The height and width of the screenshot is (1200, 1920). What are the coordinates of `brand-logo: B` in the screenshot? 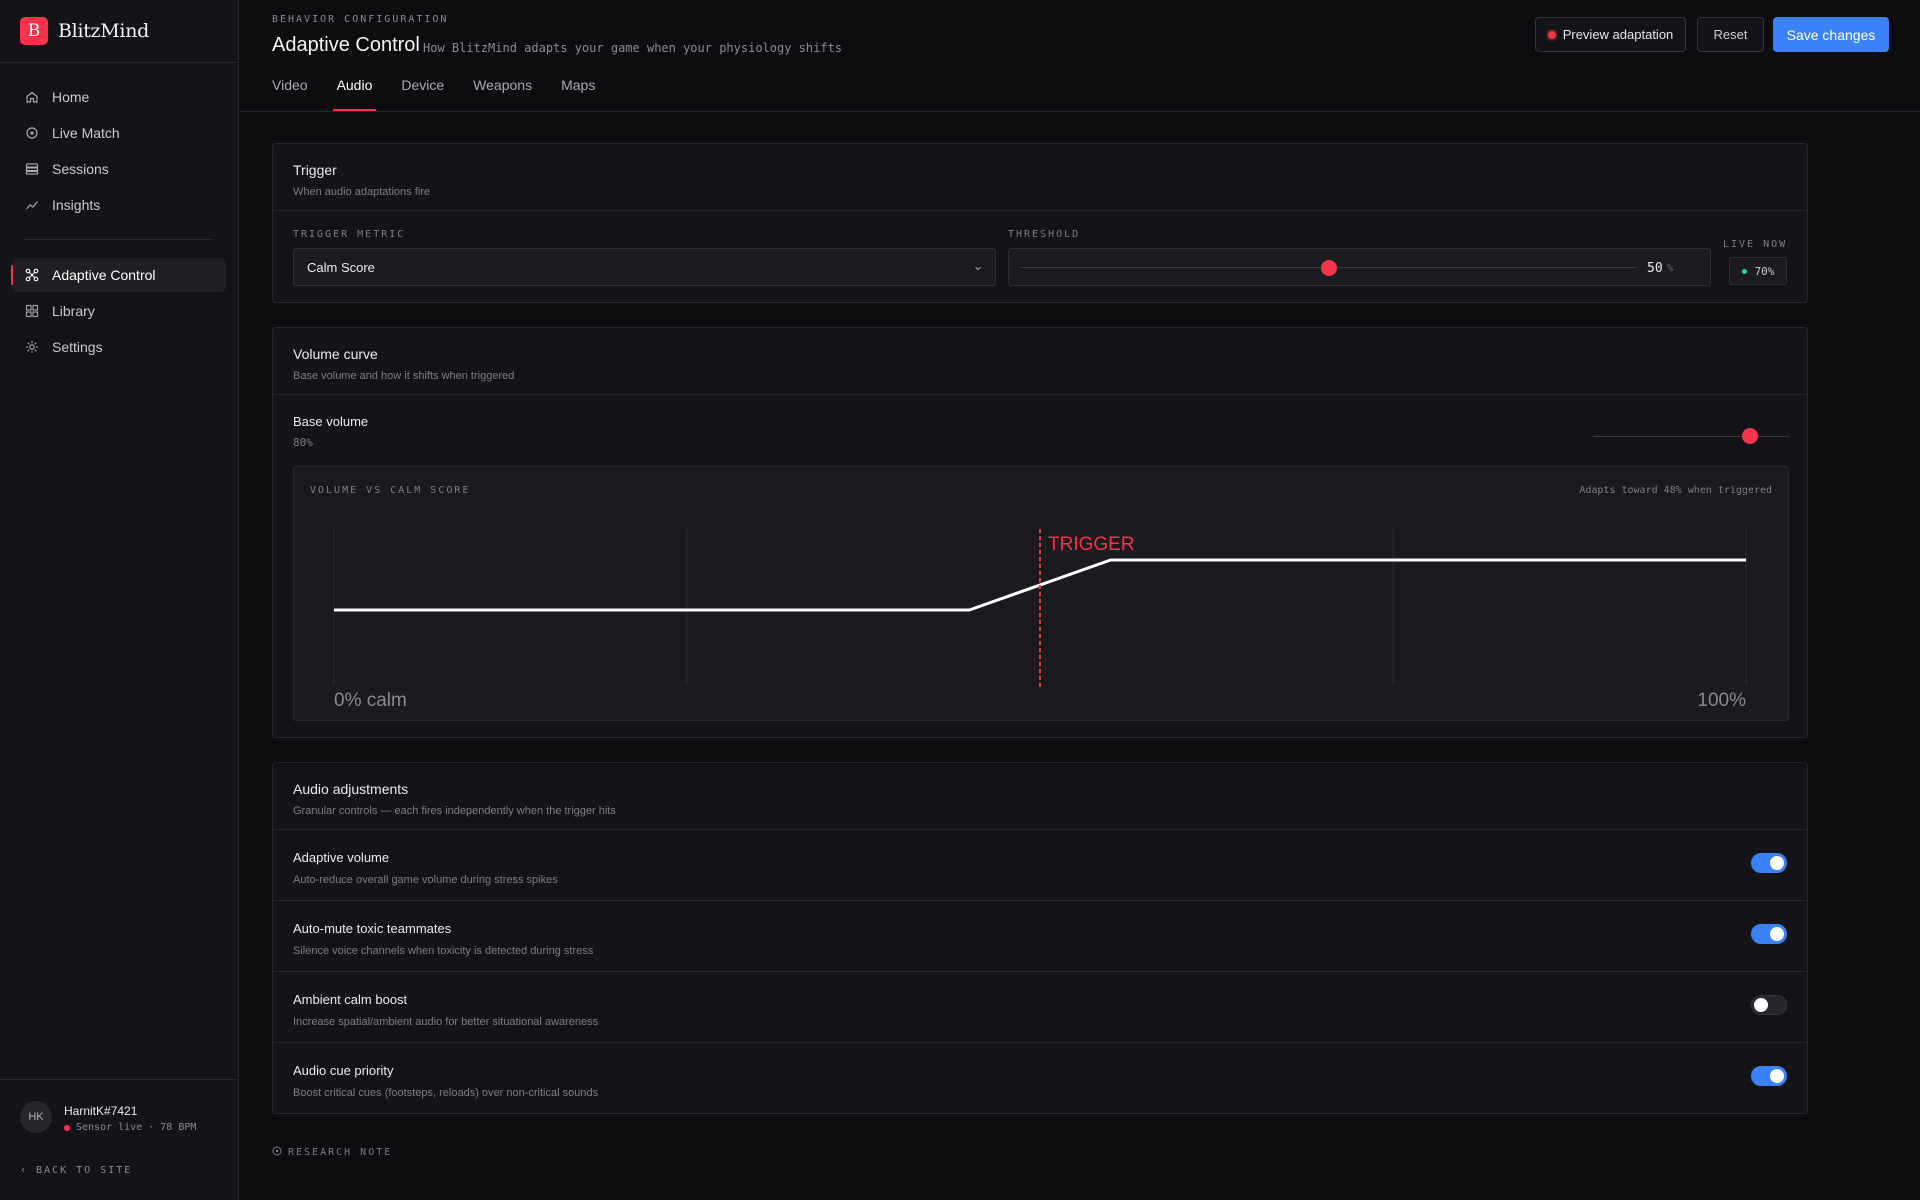 It's located at (34, 31).